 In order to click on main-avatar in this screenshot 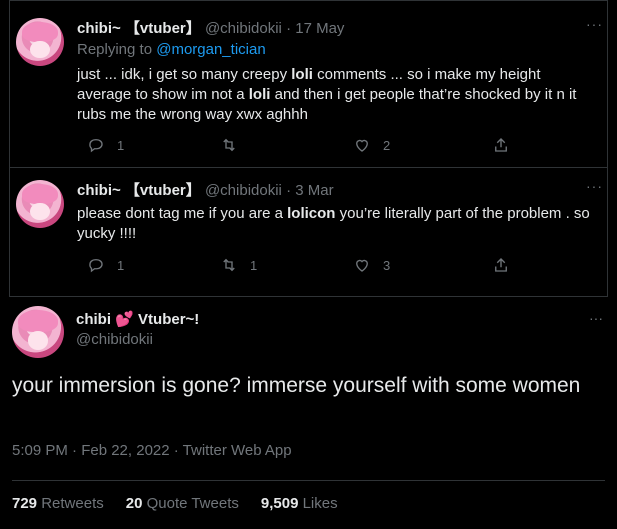, I will do `click(38, 332)`.